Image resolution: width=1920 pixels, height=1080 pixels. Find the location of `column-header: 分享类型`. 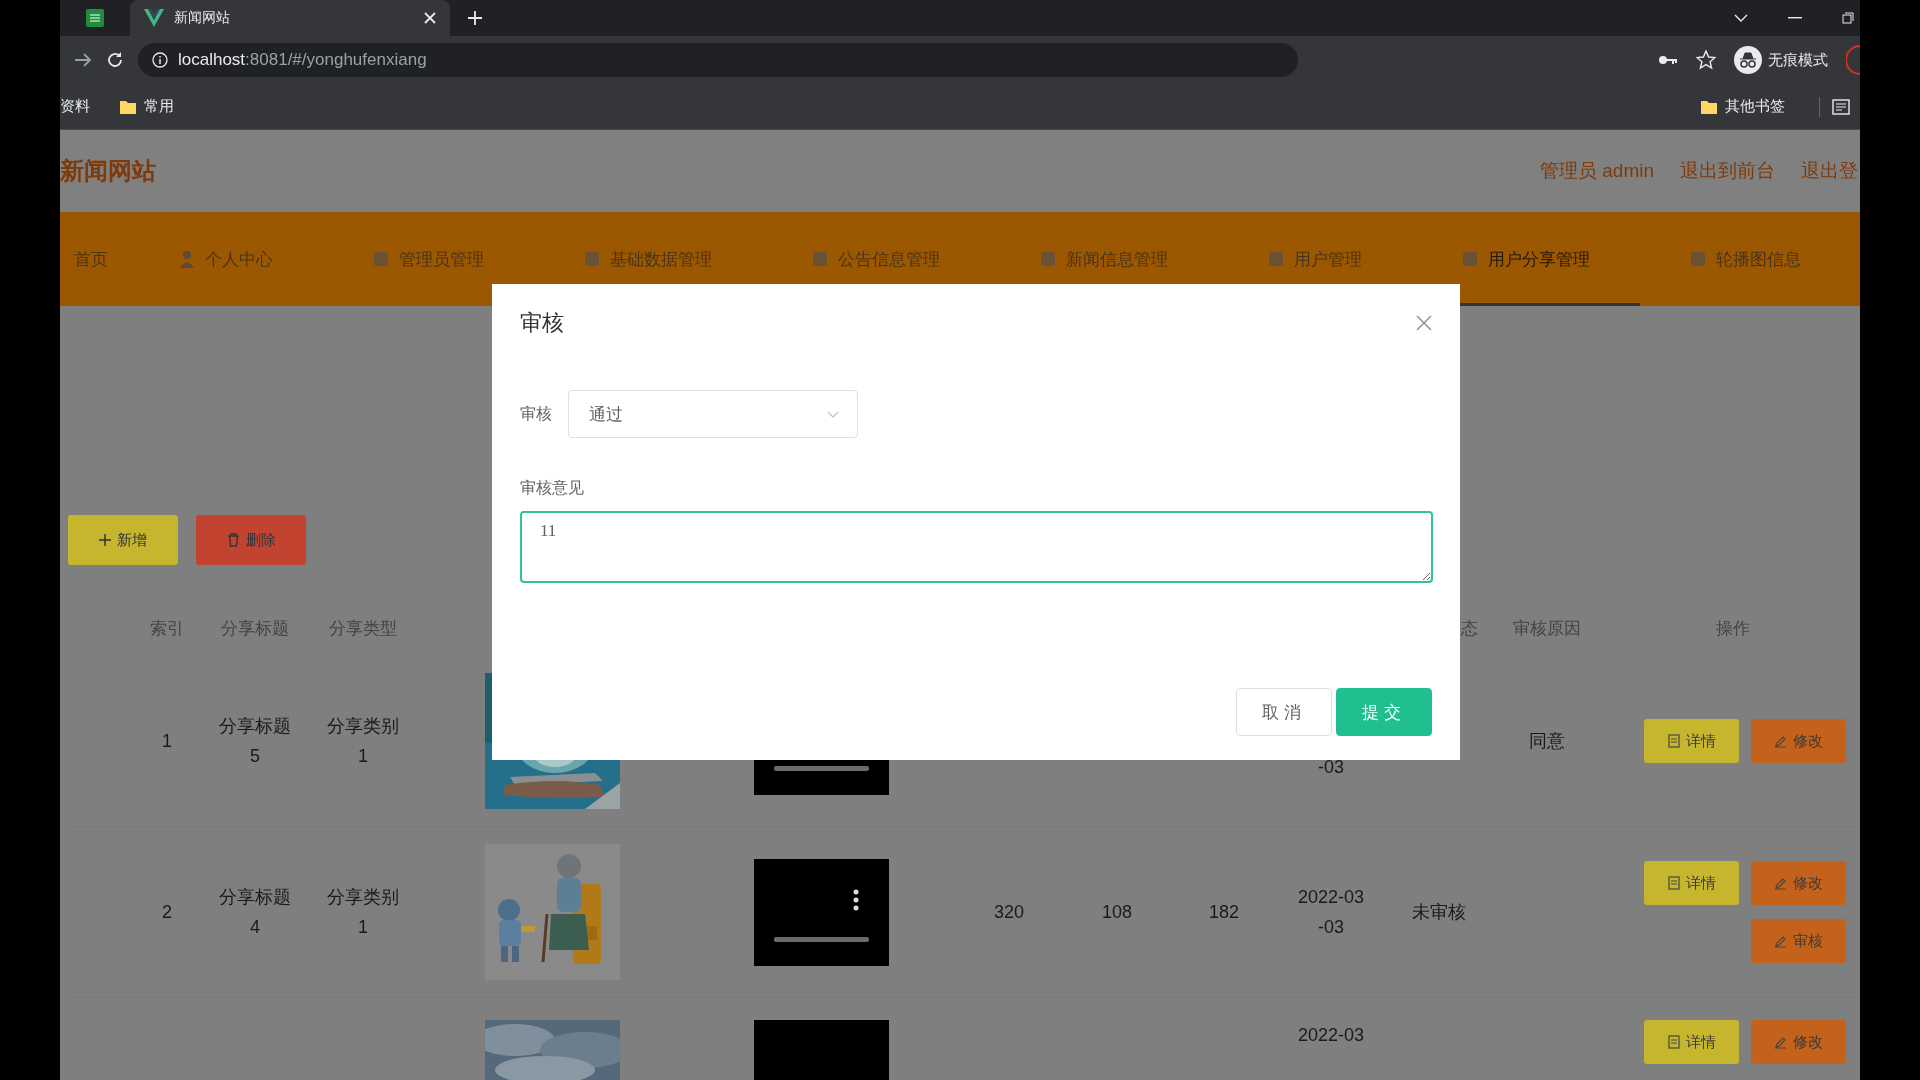

column-header: 分享类型 is located at coordinates (363, 628).